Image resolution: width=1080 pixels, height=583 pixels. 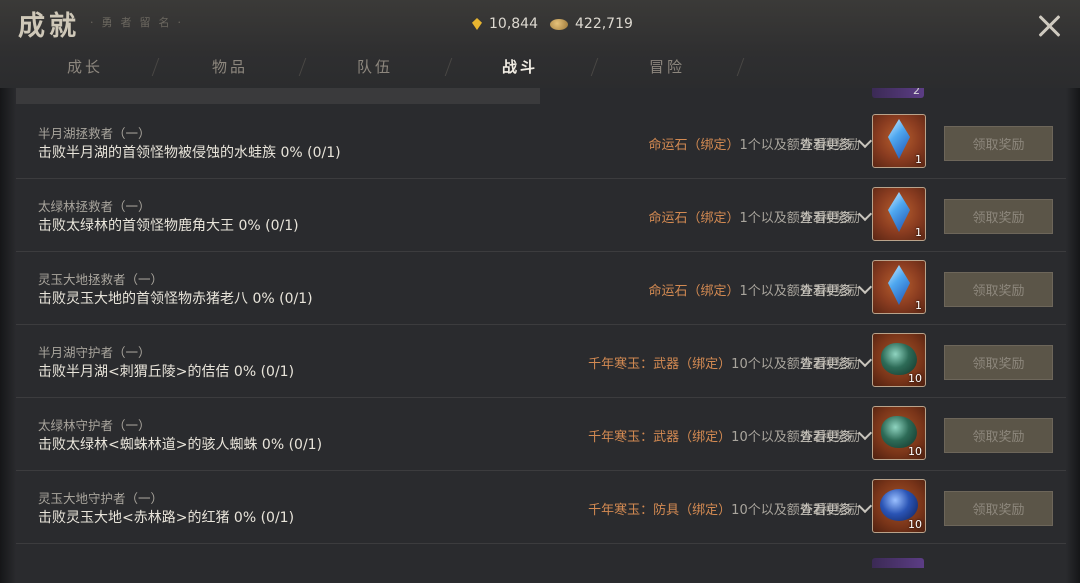 What do you see at coordinates (230, 66) in the screenshot?
I see `tab-items: 物品` at bounding box center [230, 66].